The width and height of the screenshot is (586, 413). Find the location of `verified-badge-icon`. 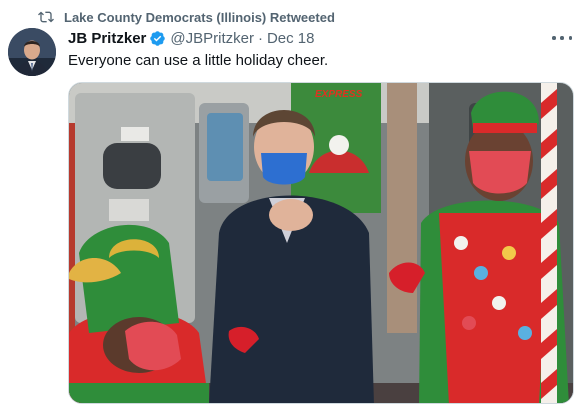

verified-badge-icon is located at coordinates (158, 38).